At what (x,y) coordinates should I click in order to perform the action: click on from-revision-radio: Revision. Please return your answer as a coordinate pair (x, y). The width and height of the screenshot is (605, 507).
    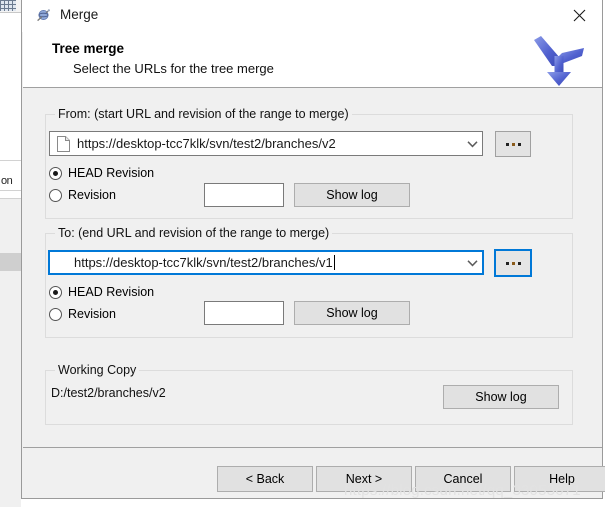
    Looking at the image, I should click on (82, 195).